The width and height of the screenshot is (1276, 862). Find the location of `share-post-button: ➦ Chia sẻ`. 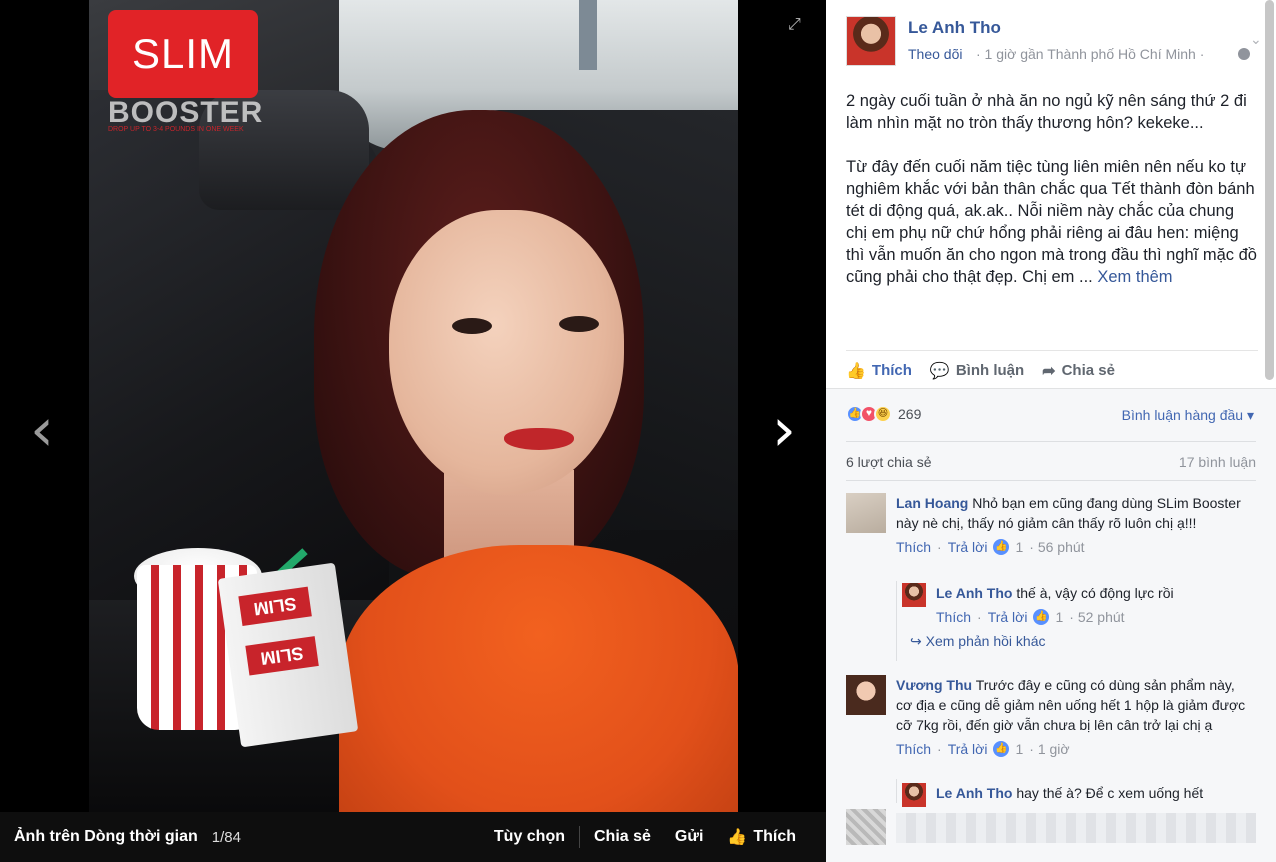

share-post-button: ➦ Chia sẻ is located at coordinates (1078, 371).